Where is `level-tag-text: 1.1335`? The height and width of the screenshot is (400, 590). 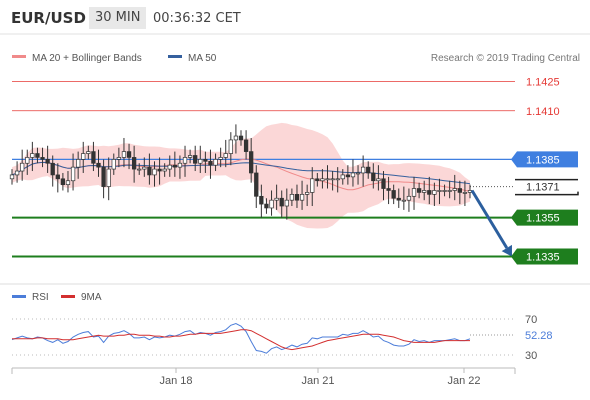 level-tag-text: 1.1335 is located at coordinates (543, 258).